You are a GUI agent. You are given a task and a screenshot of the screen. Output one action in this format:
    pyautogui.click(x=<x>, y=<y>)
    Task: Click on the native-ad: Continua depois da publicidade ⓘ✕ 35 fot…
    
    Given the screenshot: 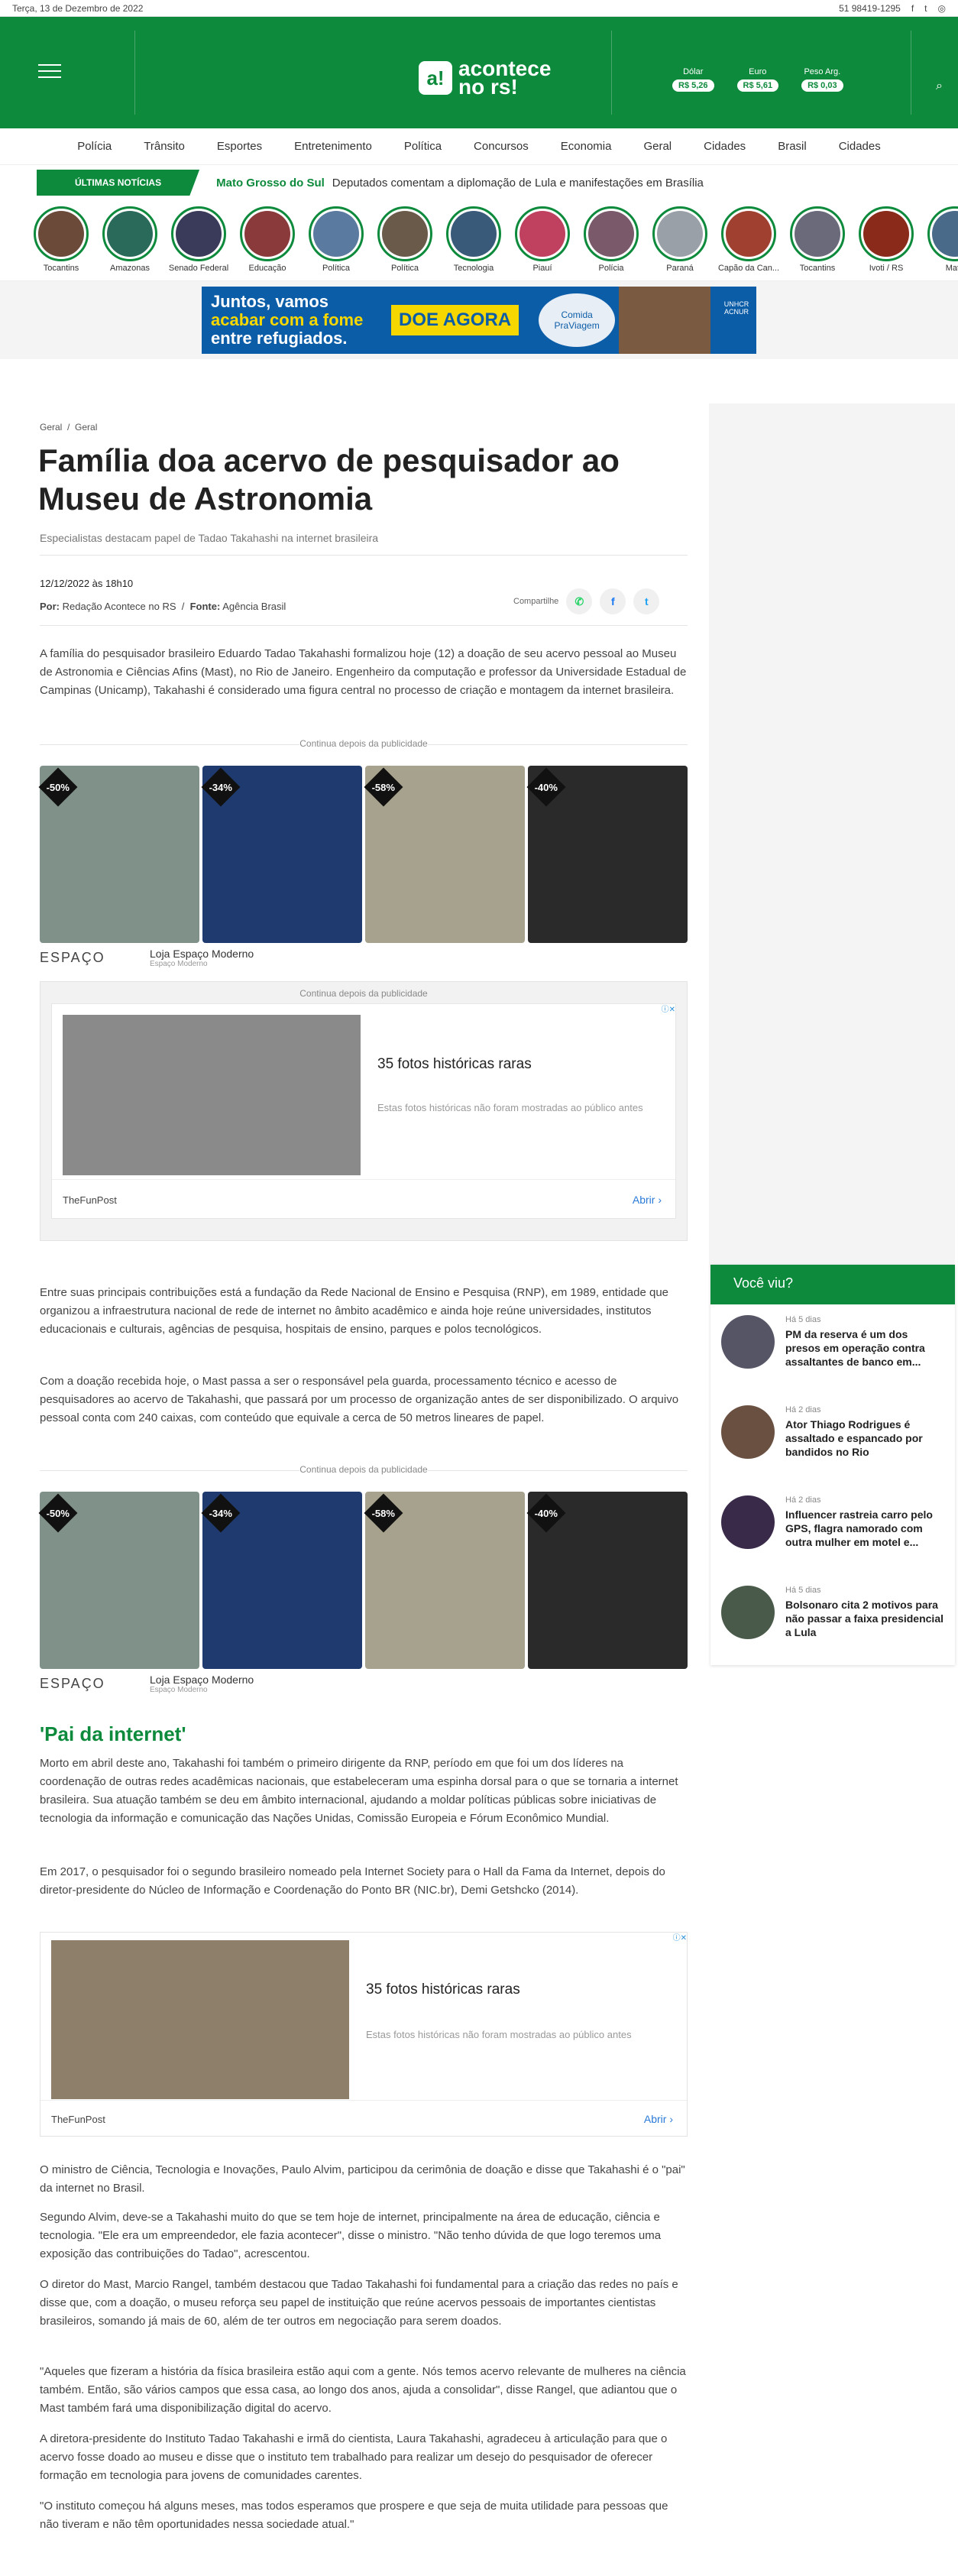 What is the action you would take?
    pyautogui.click(x=364, y=1111)
    